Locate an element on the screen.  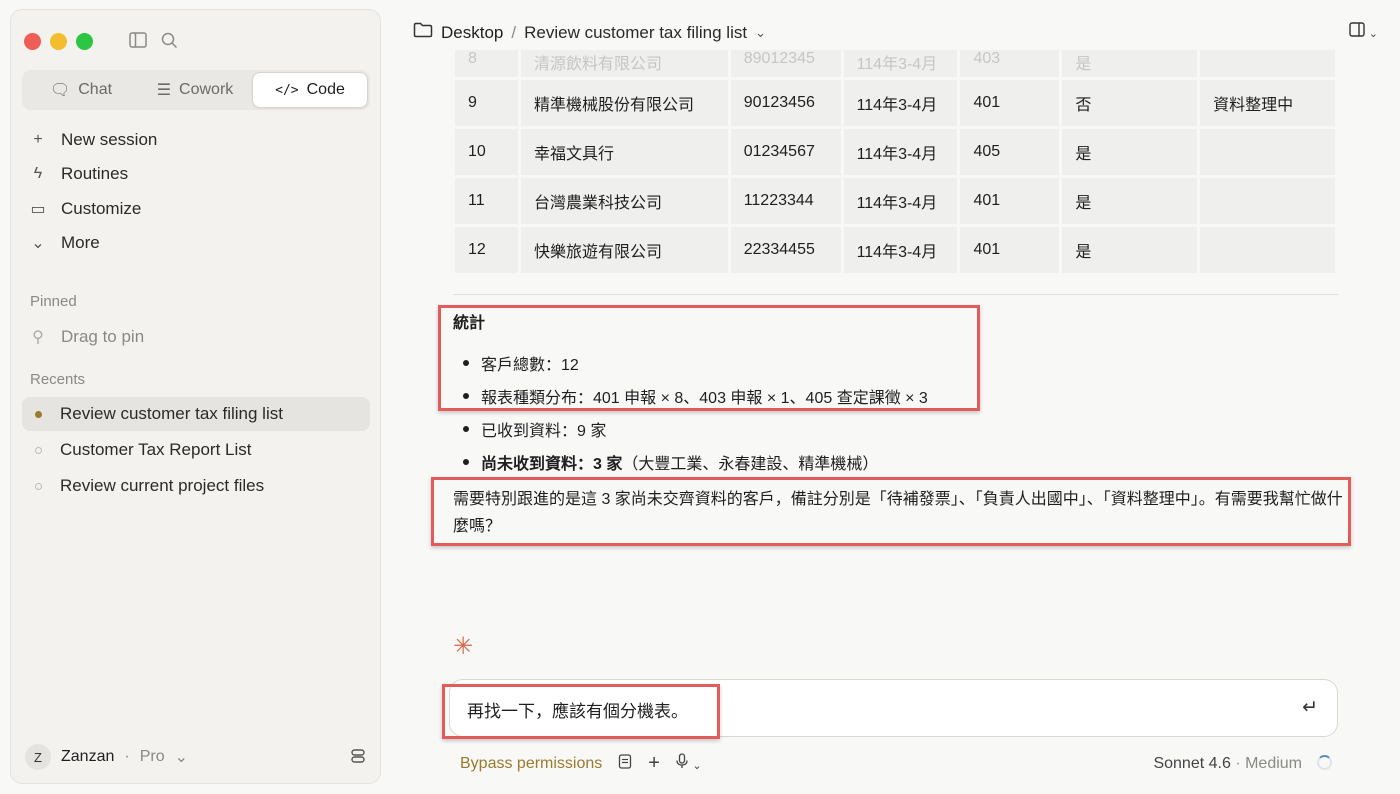
list-item-text: （大豐工業、永春建設、精準機械） is located at coordinates (750, 464).